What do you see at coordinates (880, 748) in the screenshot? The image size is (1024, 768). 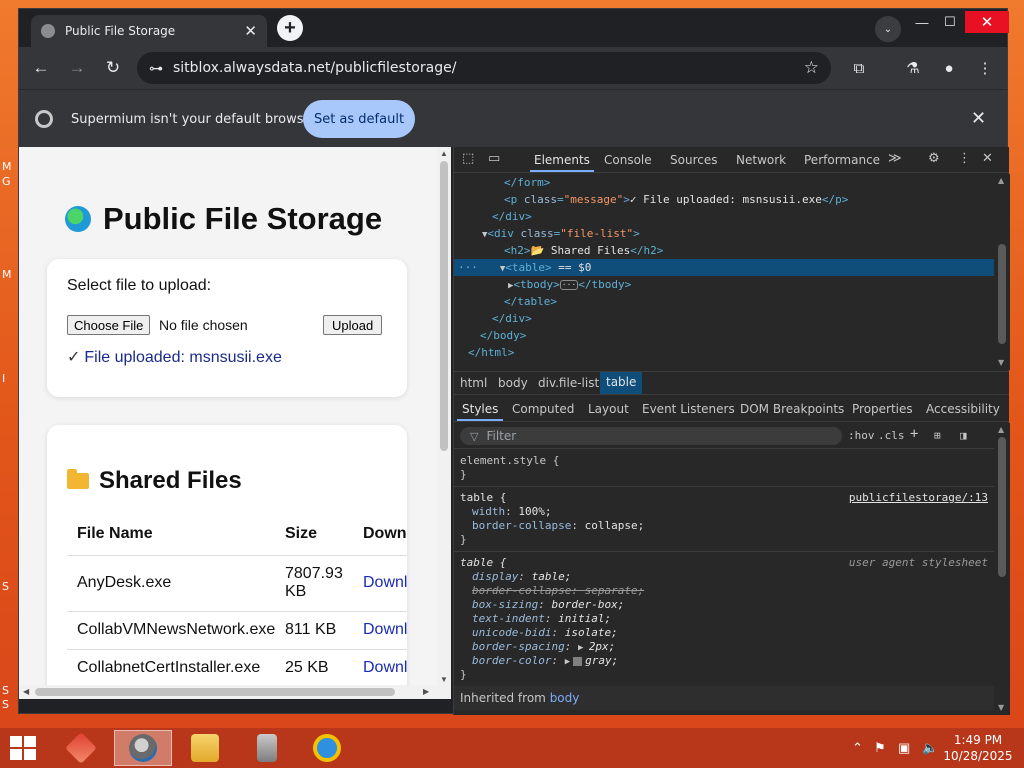 I see `action-center-flag-icon: ⚑` at bounding box center [880, 748].